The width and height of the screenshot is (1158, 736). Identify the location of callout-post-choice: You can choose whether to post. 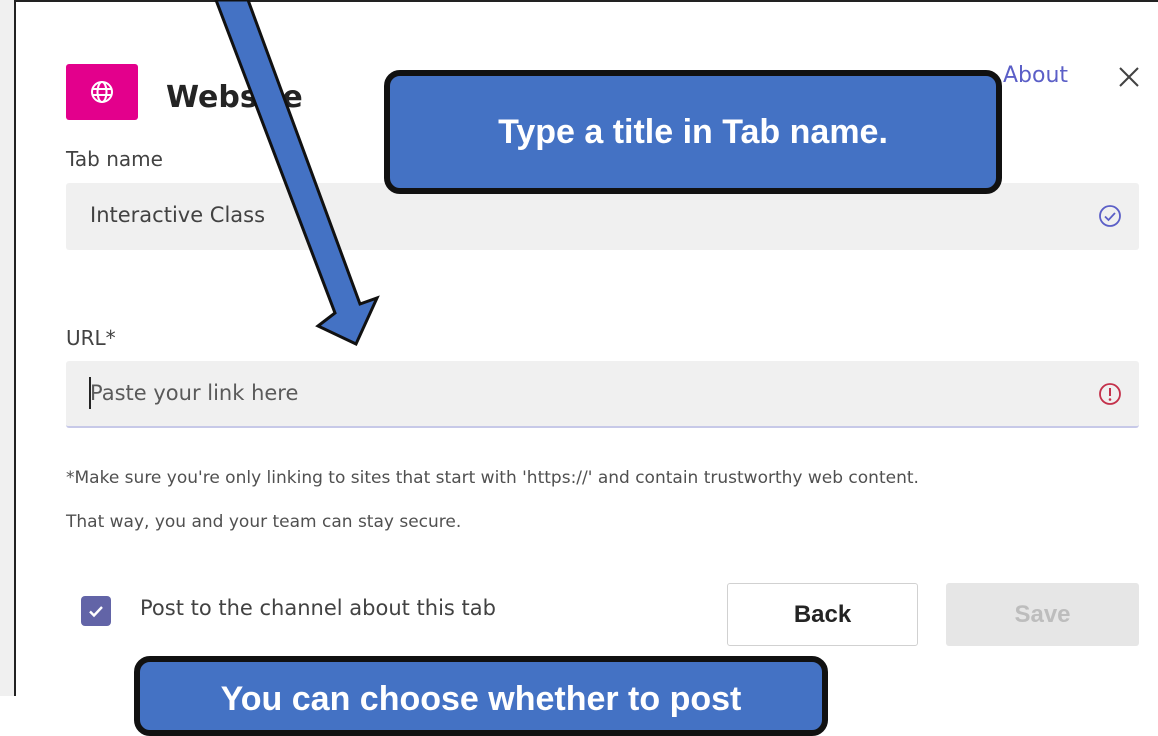
(481, 696).